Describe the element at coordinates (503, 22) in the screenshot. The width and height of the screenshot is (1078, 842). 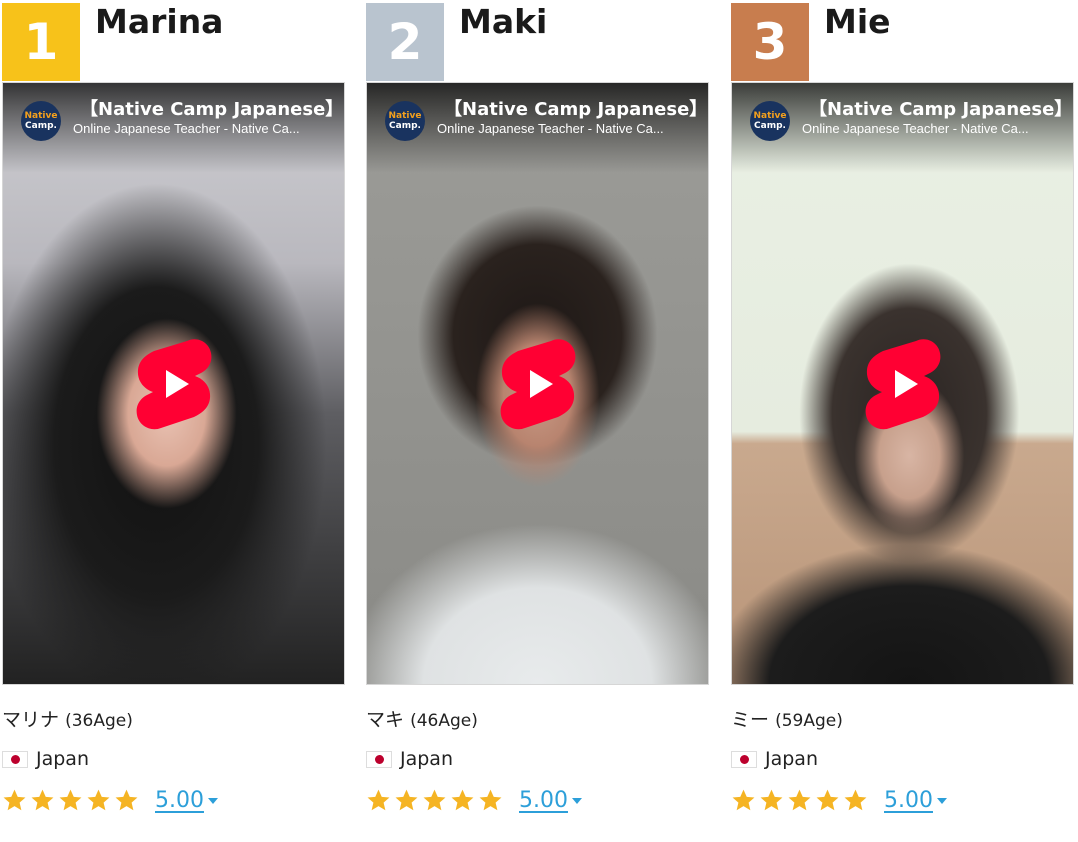
I see `teacher-name: Maki` at that location.